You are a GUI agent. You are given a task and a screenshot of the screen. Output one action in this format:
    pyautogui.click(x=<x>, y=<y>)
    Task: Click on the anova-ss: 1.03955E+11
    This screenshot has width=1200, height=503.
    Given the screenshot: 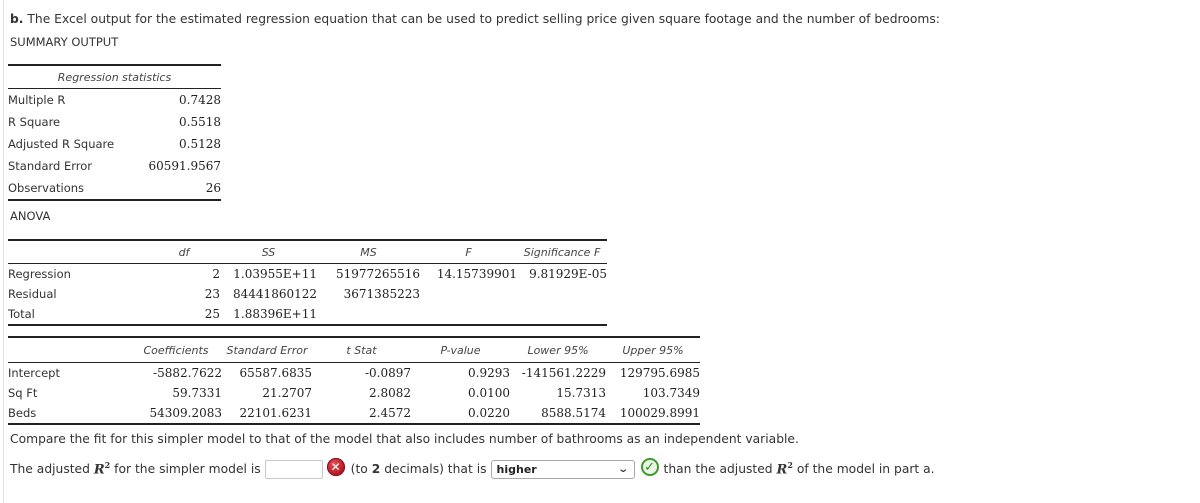 What is the action you would take?
    pyautogui.click(x=275, y=274)
    